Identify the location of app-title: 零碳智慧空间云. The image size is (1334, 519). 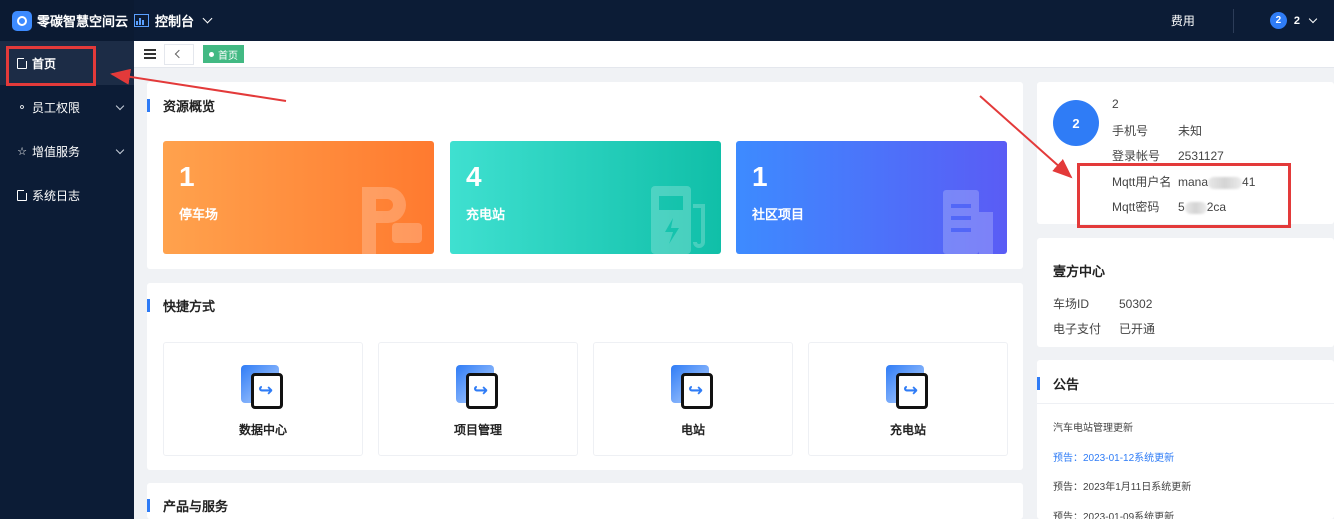
(83, 21).